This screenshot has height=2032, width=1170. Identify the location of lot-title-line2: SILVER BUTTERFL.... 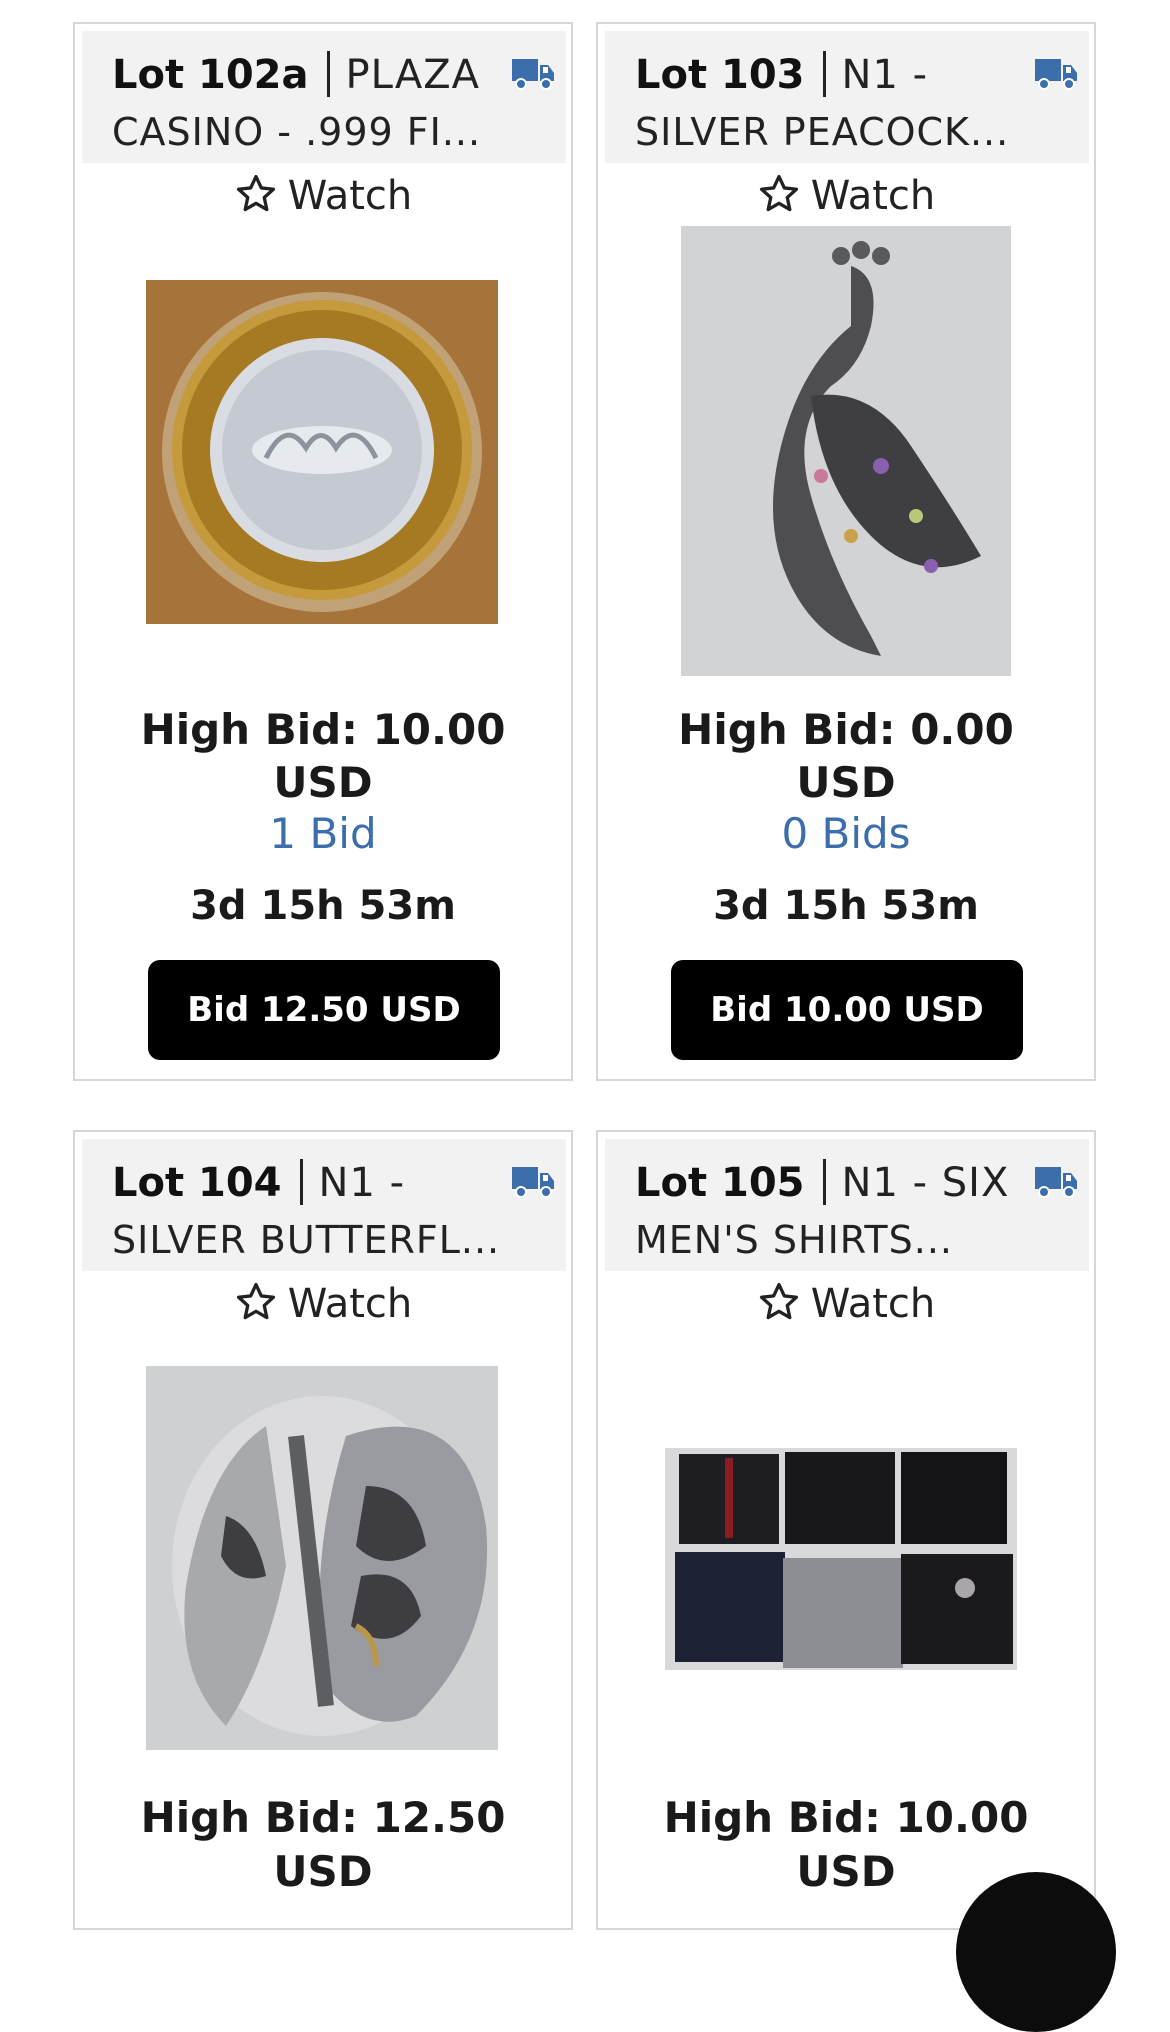
(306, 1240).